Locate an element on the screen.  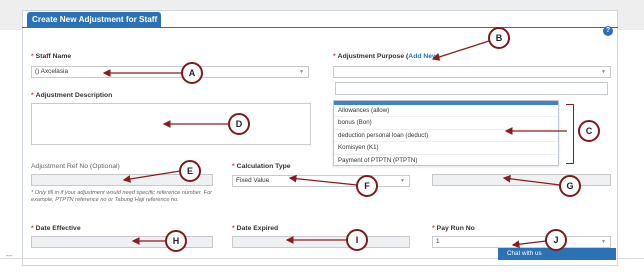
annotation-badge-a: A is located at coordinates (192, 73).